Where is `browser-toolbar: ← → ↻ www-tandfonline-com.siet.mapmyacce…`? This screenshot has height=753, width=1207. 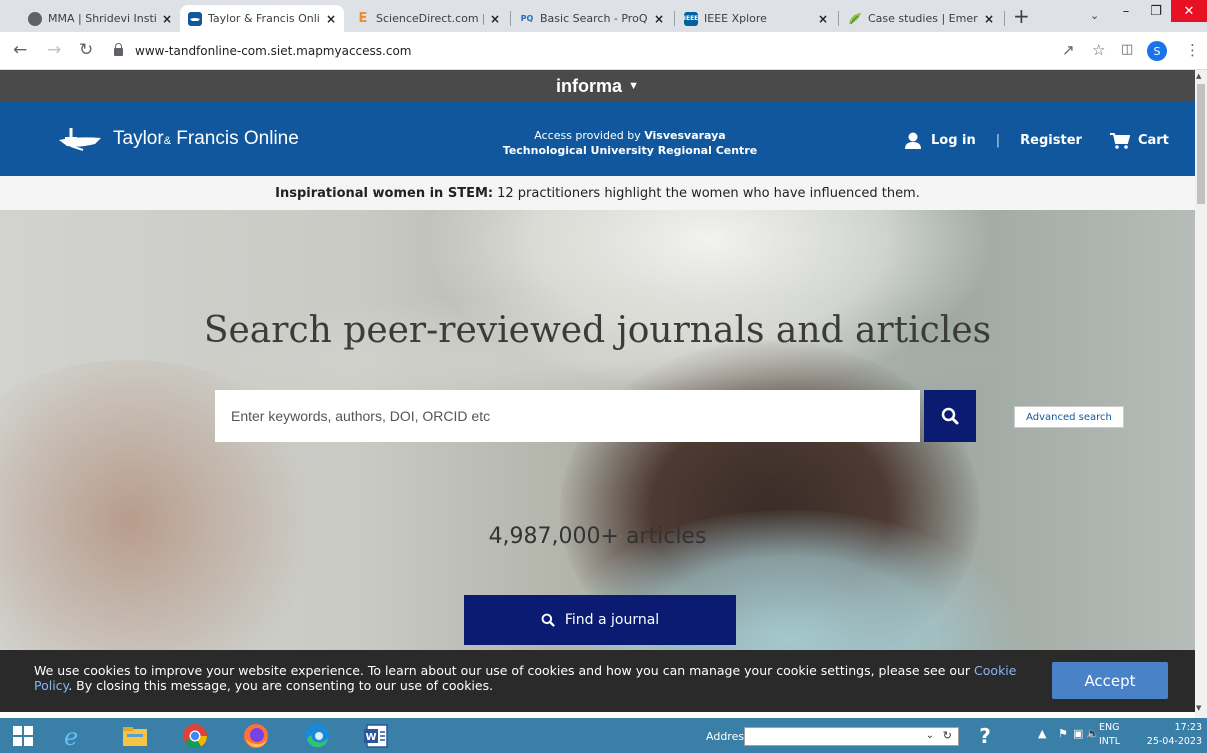
browser-toolbar: ← → ↻ www-tandfonline-com.siet.mapmyacce… is located at coordinates (603, 51).